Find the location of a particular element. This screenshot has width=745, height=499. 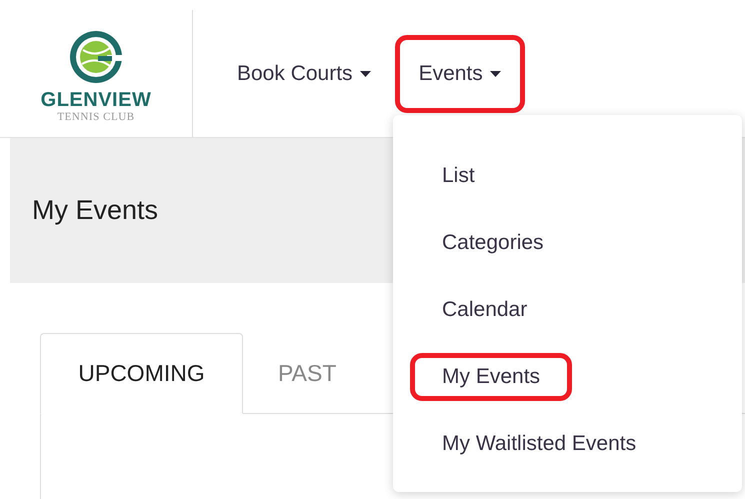

tab: UPCOMING is located at coordinates (141, 373).